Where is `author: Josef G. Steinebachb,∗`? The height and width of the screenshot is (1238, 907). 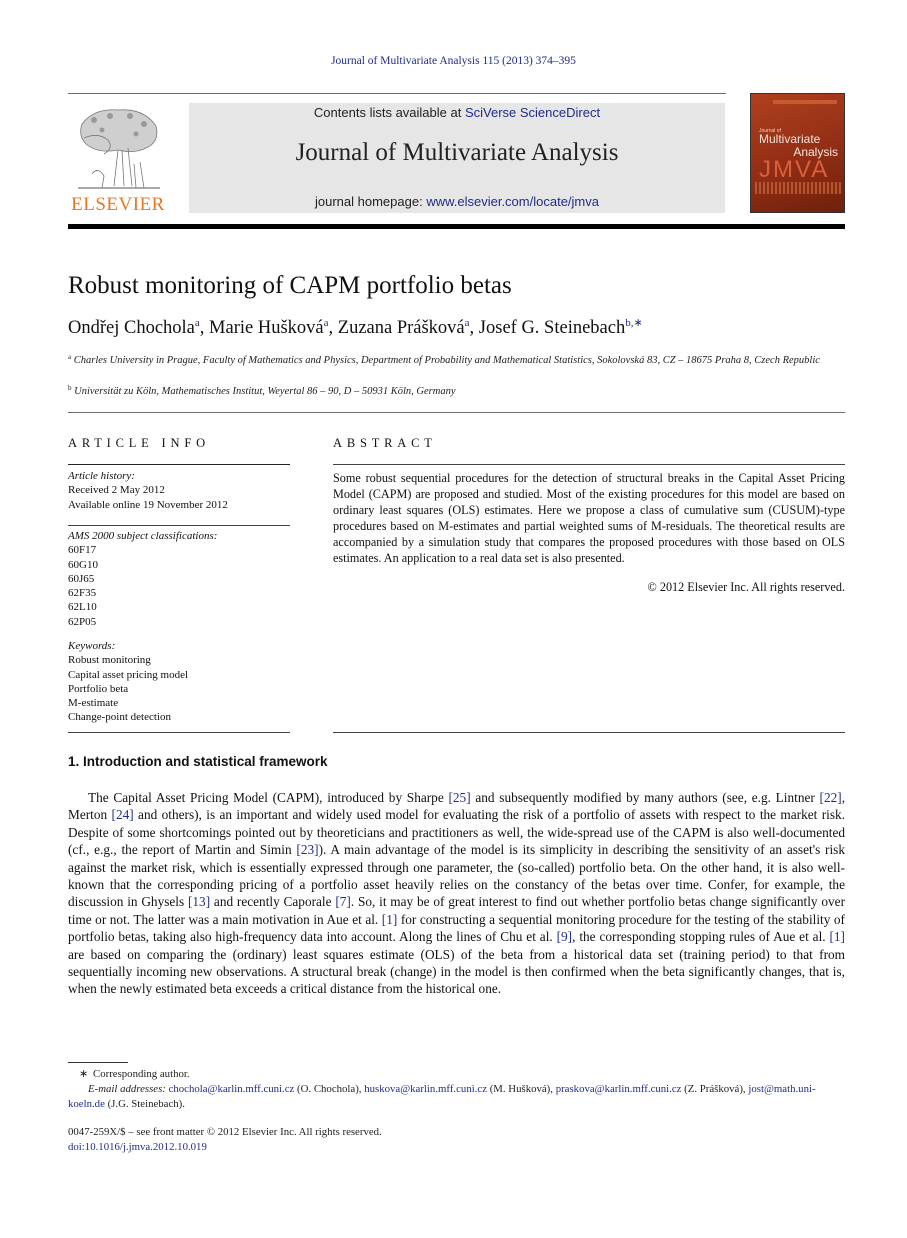
author: Josef G. Steinebachb,∗ is located at coordinates (560, 327).